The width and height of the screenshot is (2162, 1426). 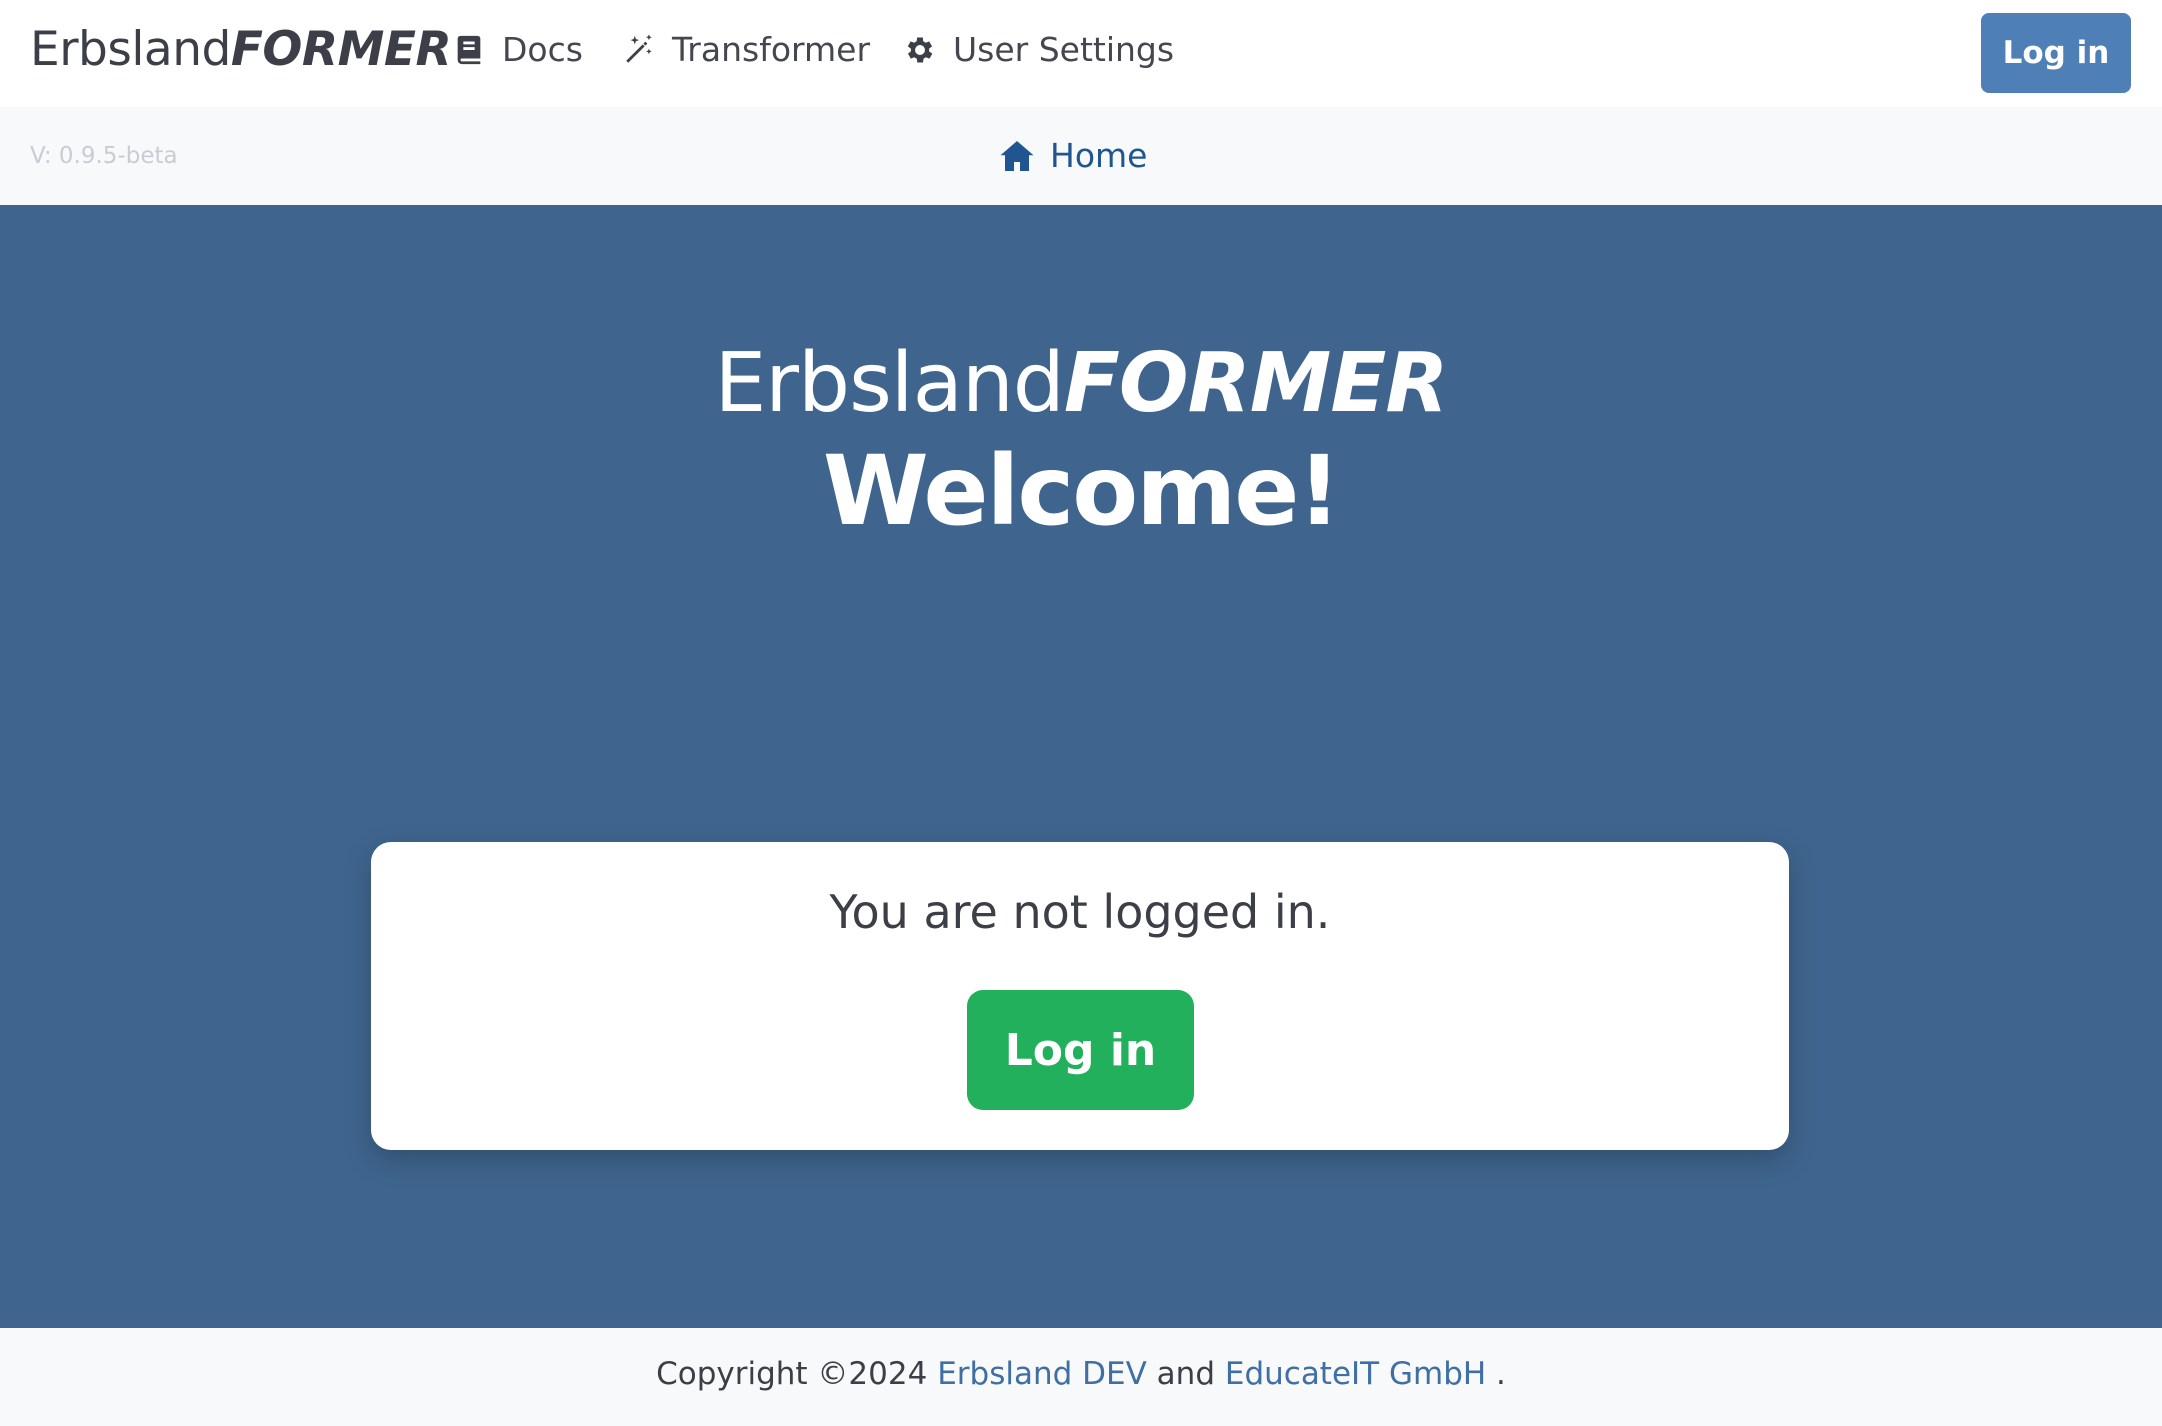 I want to click on version-label: V: 0.9.5-beta, so click(x=104, y=156).